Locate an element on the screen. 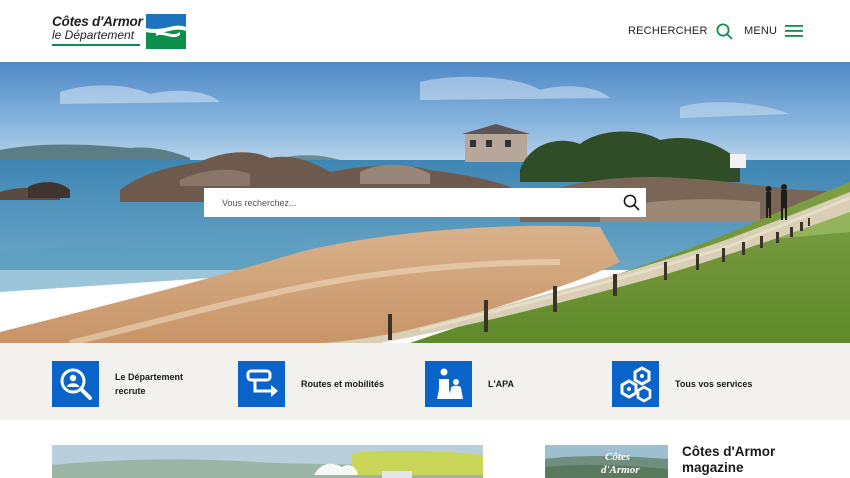 This screenshot has height=478, width=850. magazine-cover-thumbnail: Côtes d'Armor is located at coordinates (606, 461).